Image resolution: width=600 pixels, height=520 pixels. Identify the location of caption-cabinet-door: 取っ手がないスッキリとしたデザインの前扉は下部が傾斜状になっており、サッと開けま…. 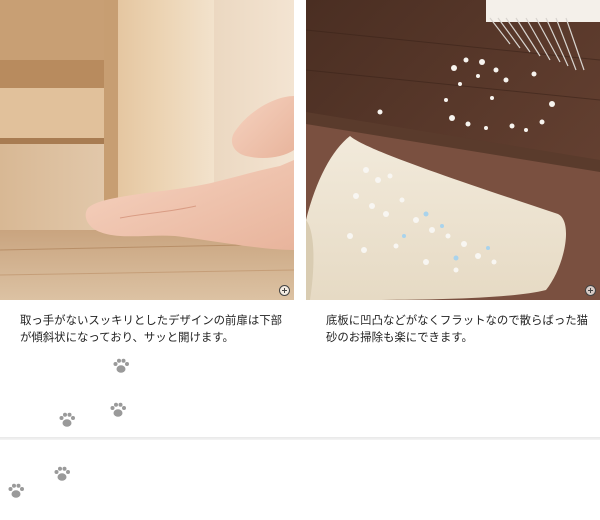
(151, 328).